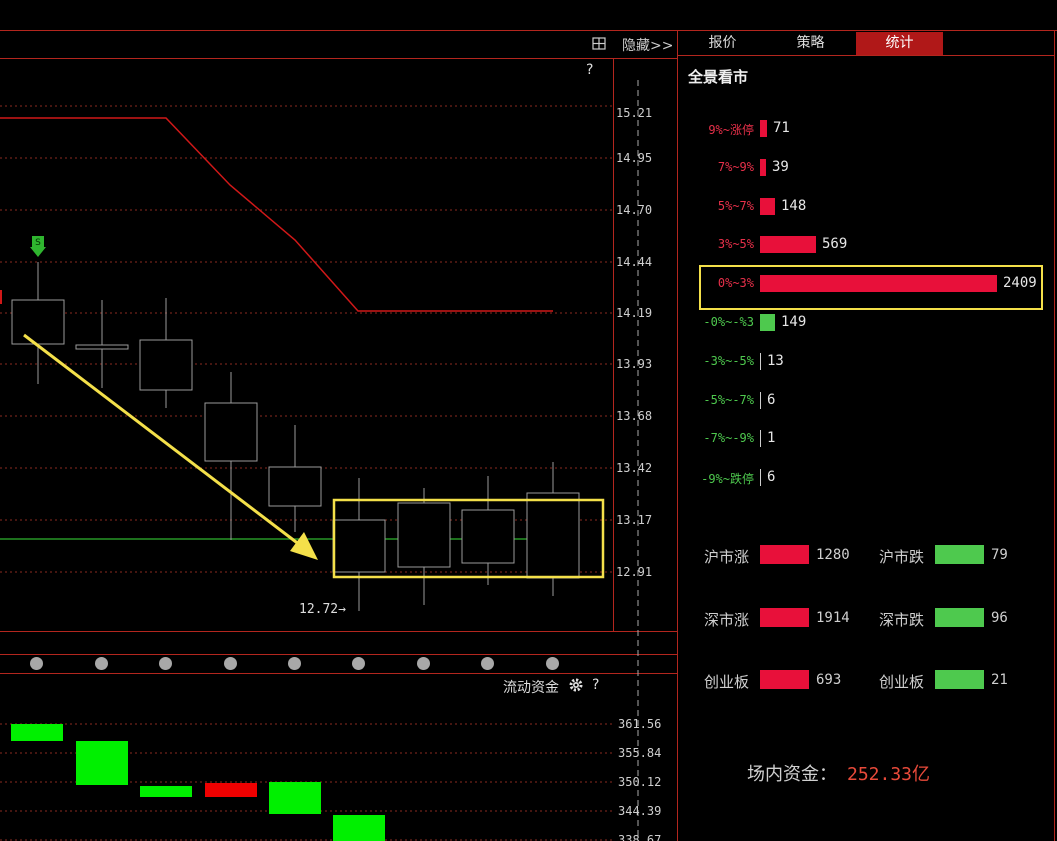 The width and height of the screenshot is (1057, 841). Describe the element at coordinates (731, 130) in the screenshot. I see `distribution-label: 9%~涨停` at that location.